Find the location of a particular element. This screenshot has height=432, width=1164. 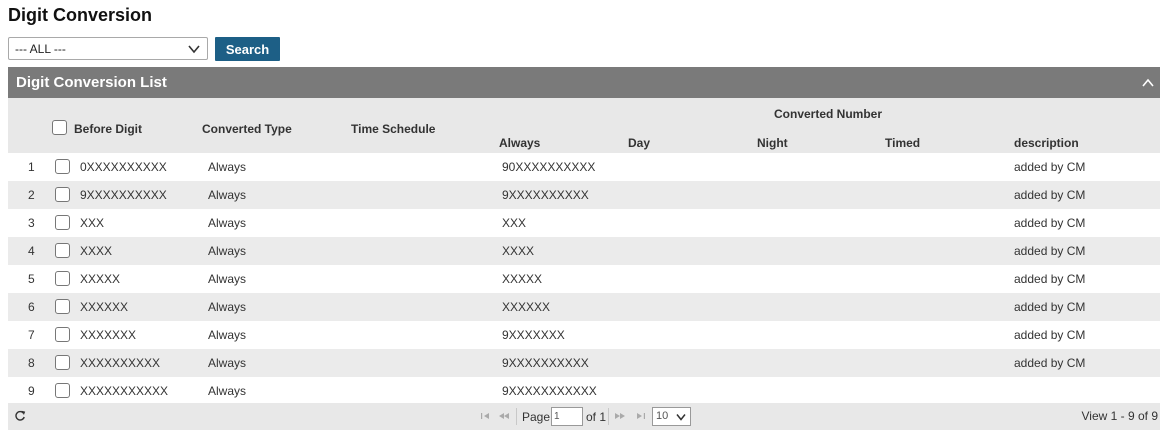

search-button: Search is located at coordinates (247, 49).